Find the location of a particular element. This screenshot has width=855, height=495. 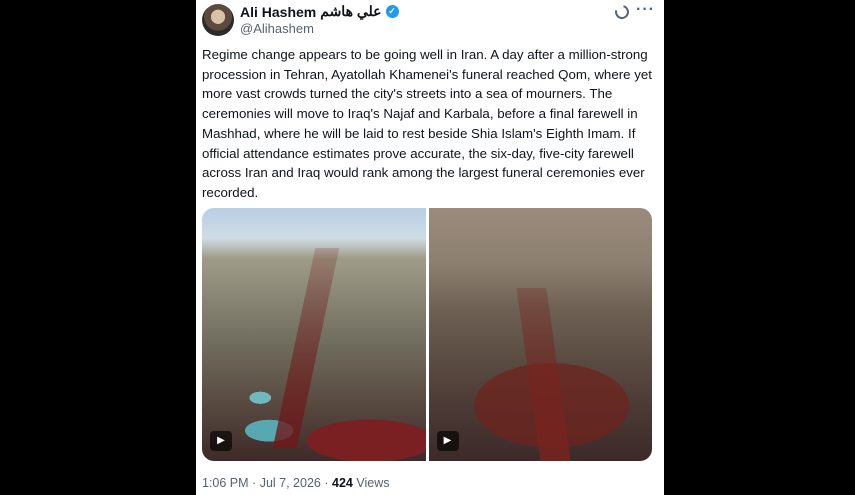

avatar is located at coordinates (218, 20).